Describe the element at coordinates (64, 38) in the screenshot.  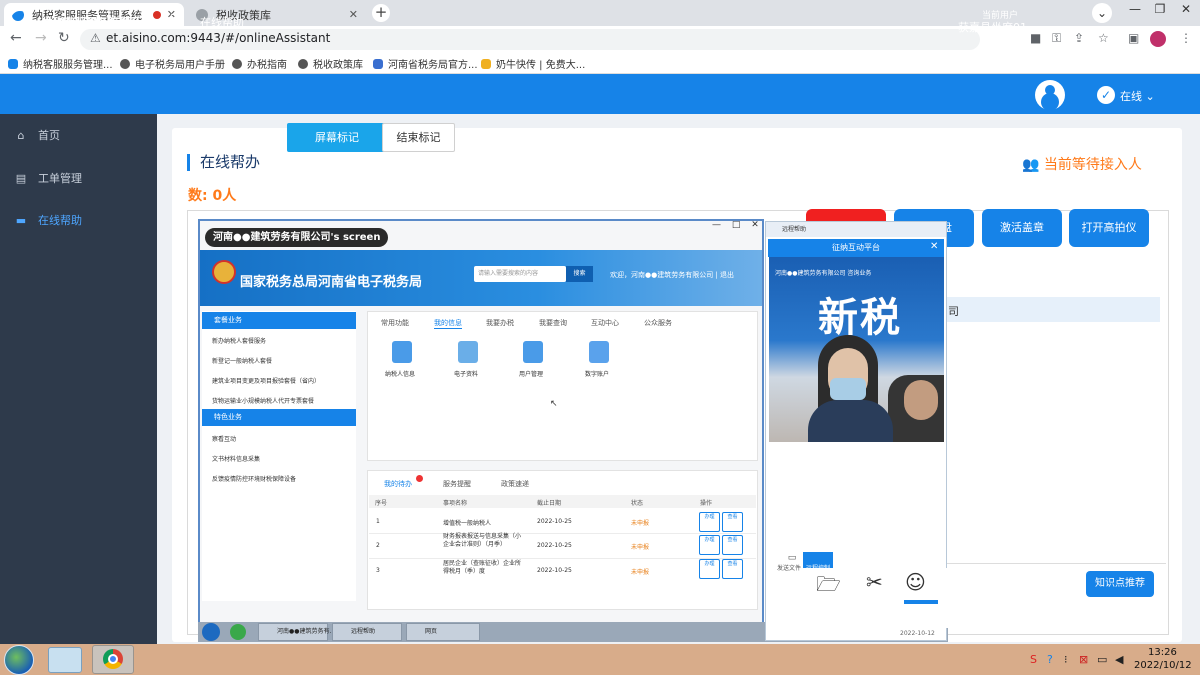
I see `reload-icon: ↻` at that location.